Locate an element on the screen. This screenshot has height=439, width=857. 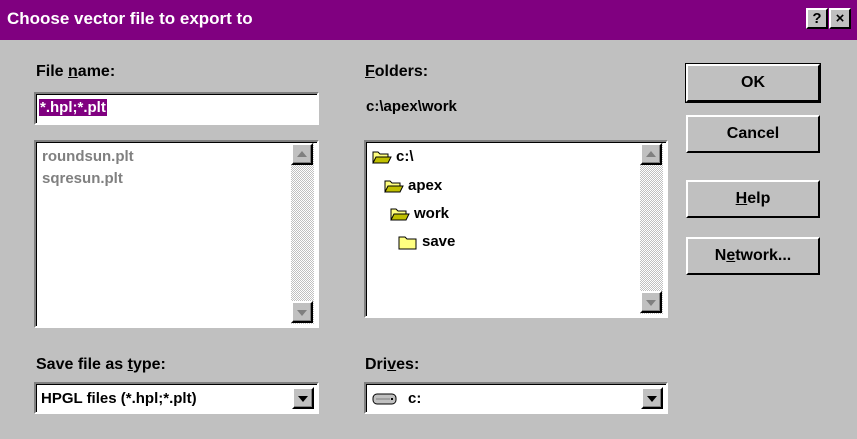
drives-dropdown-button is located at coordinates (652, 398).